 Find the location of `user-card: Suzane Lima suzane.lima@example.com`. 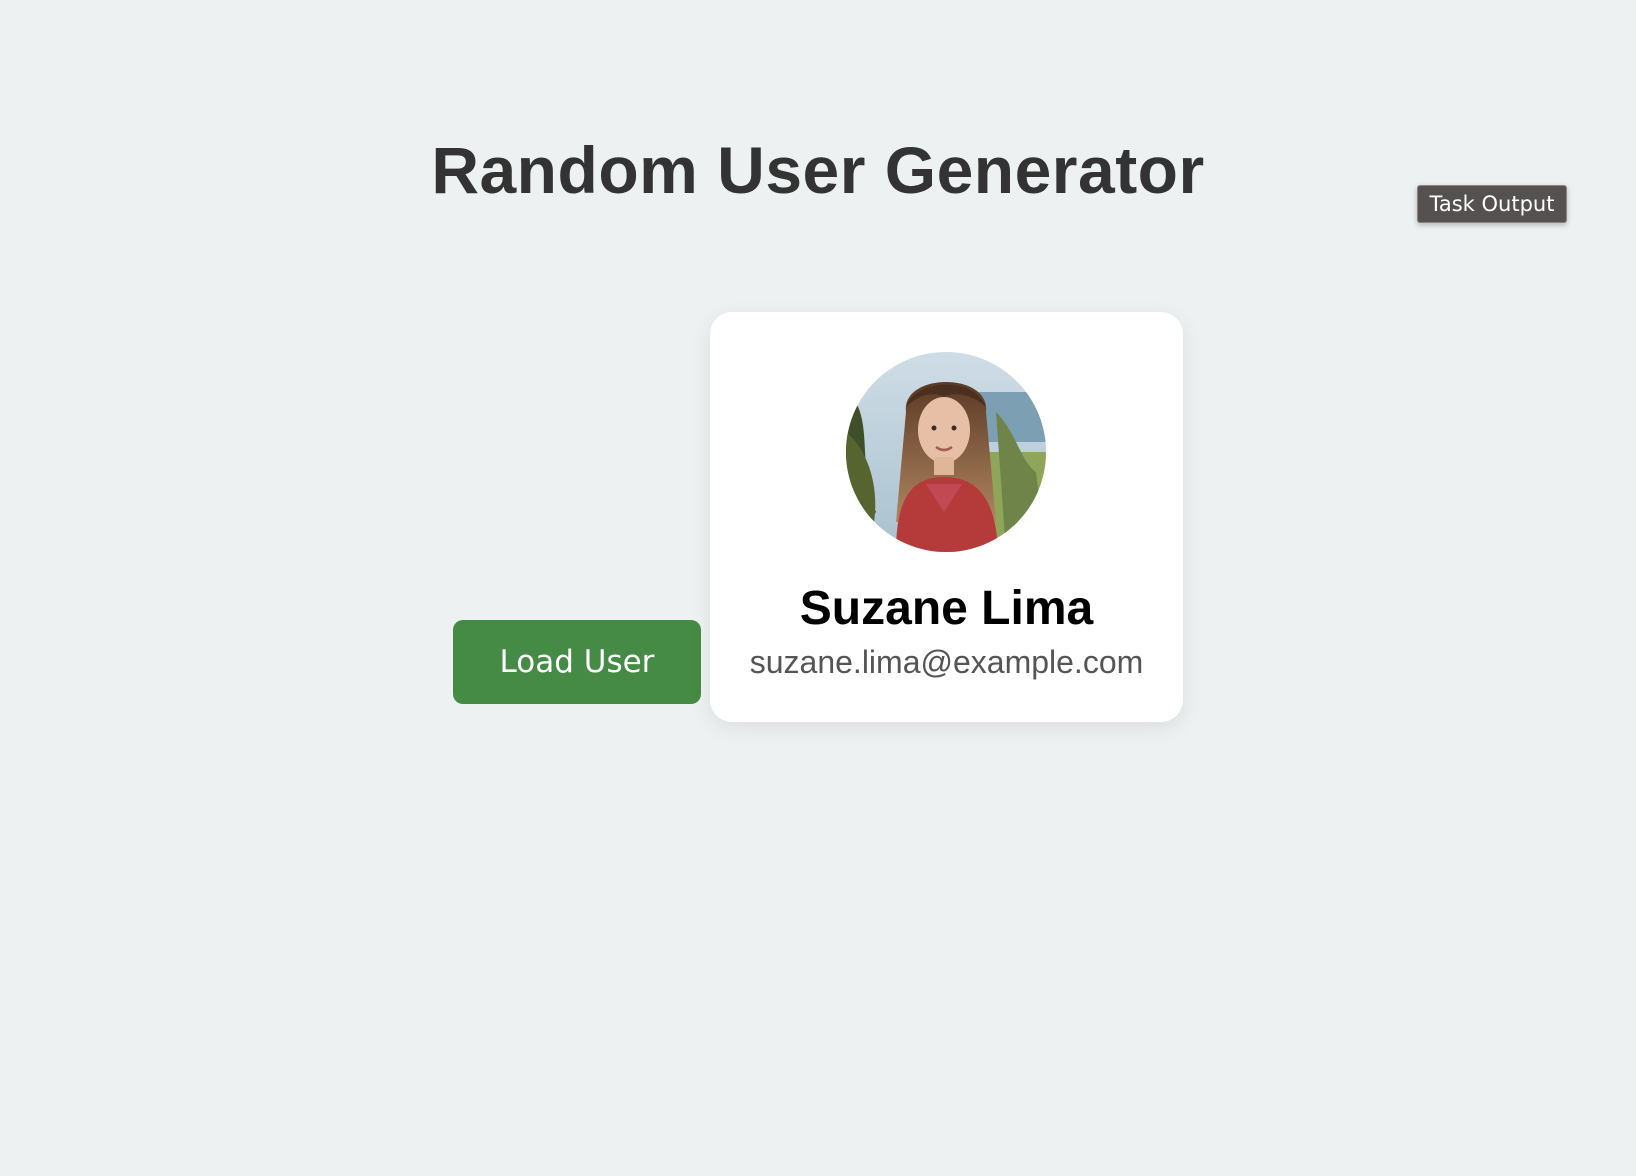

user-card: Suzane Lima suzane.lima@example.com is located at coordinates (946, 517).